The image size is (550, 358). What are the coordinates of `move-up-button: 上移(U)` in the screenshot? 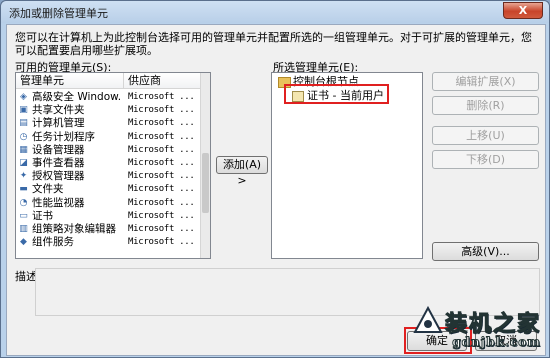 It's located at (485, 135).